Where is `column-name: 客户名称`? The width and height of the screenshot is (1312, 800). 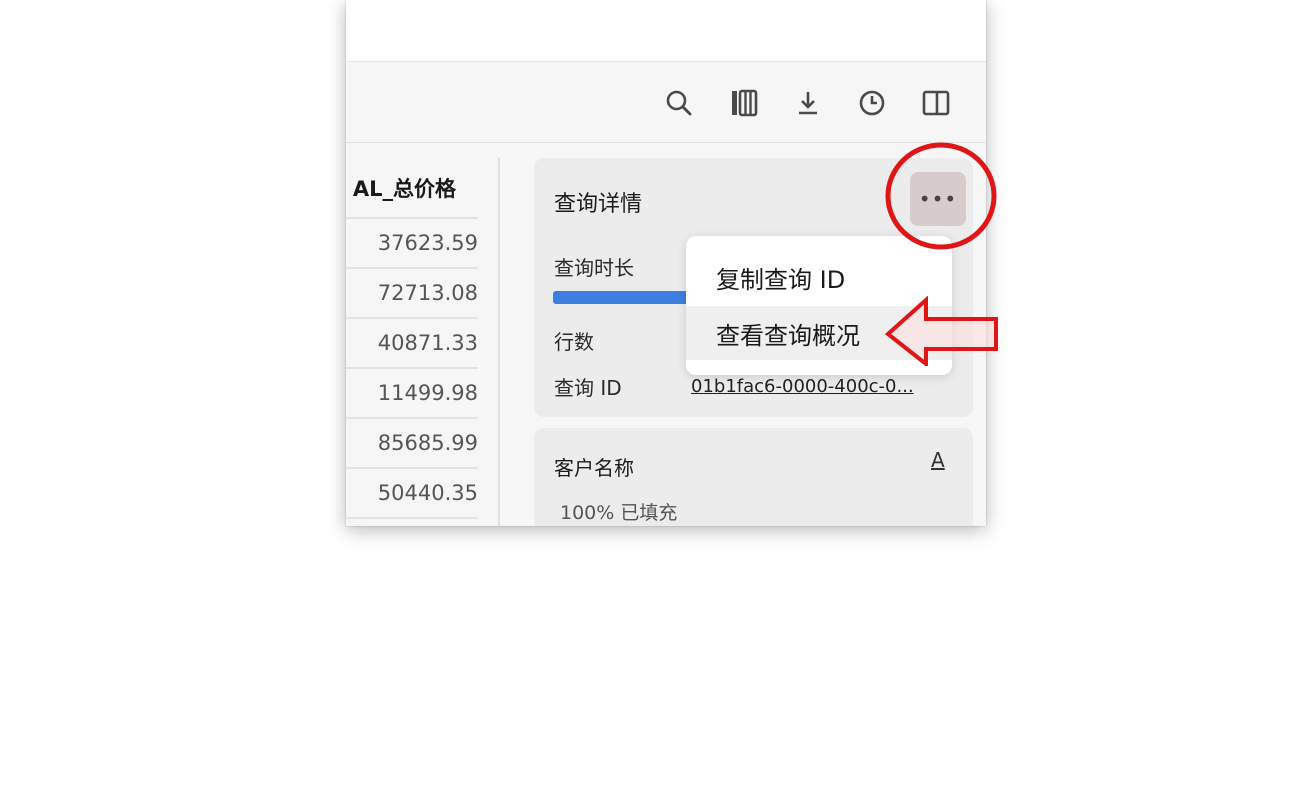
column-name: 客户名称 is located at coordinates (594, 468).